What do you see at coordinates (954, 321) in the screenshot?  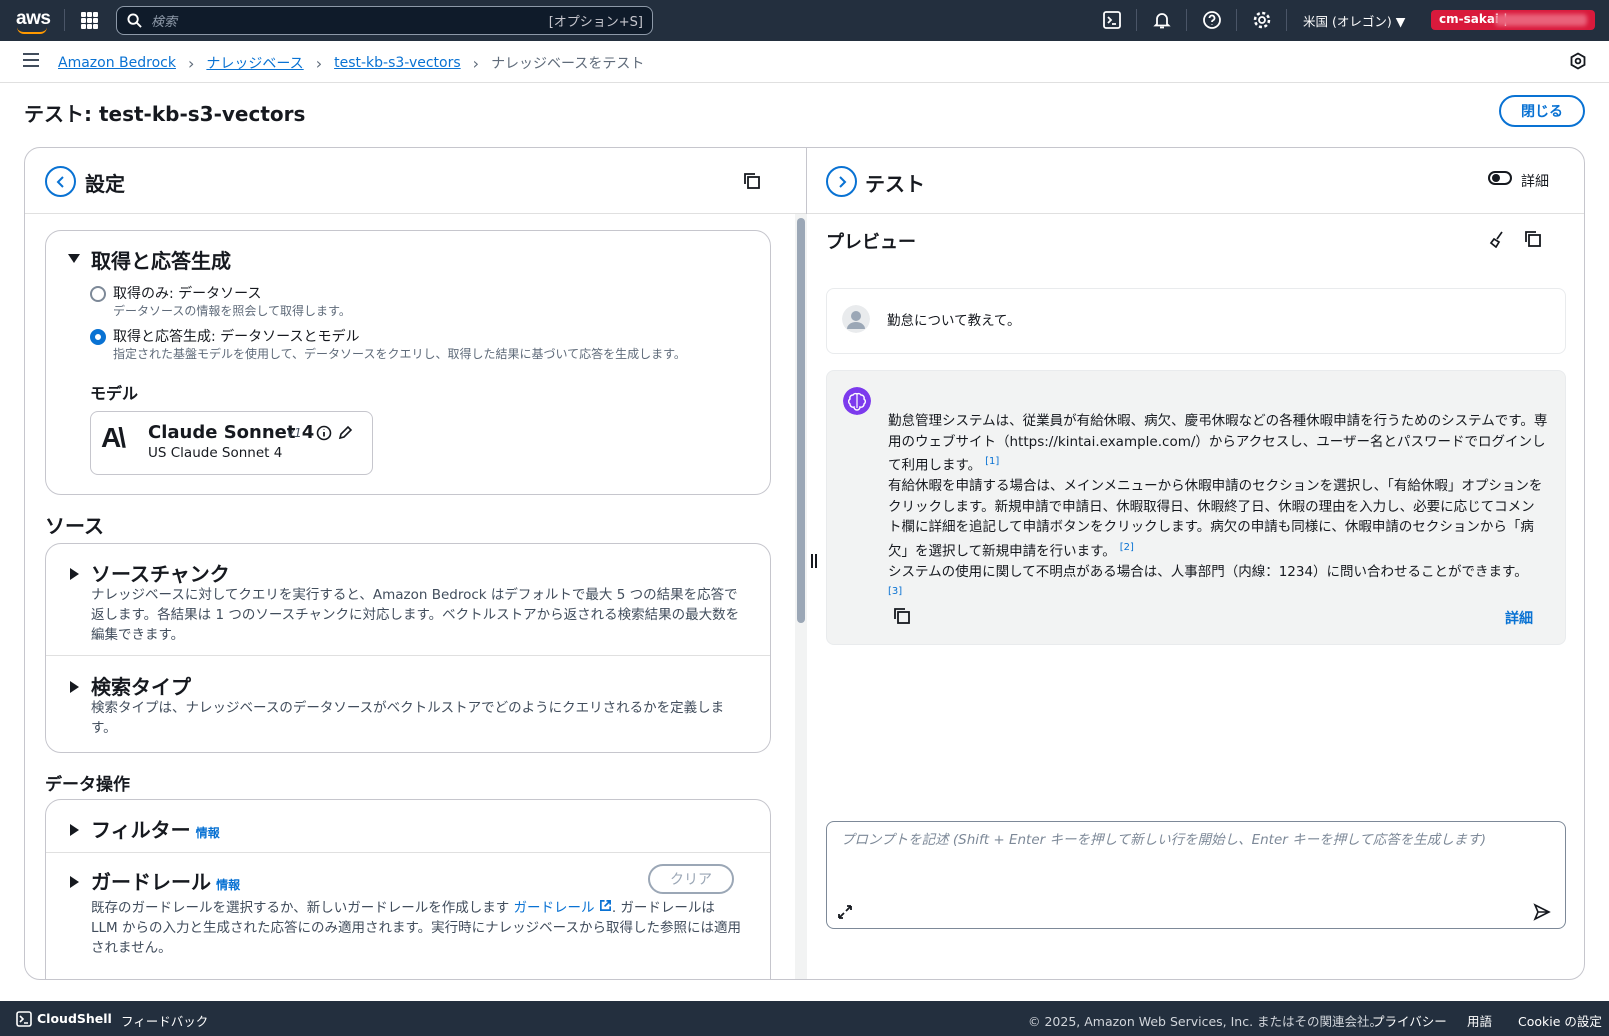 I see `user-message-text: 勤怠について教えて。` at bounding box center [954, 321].